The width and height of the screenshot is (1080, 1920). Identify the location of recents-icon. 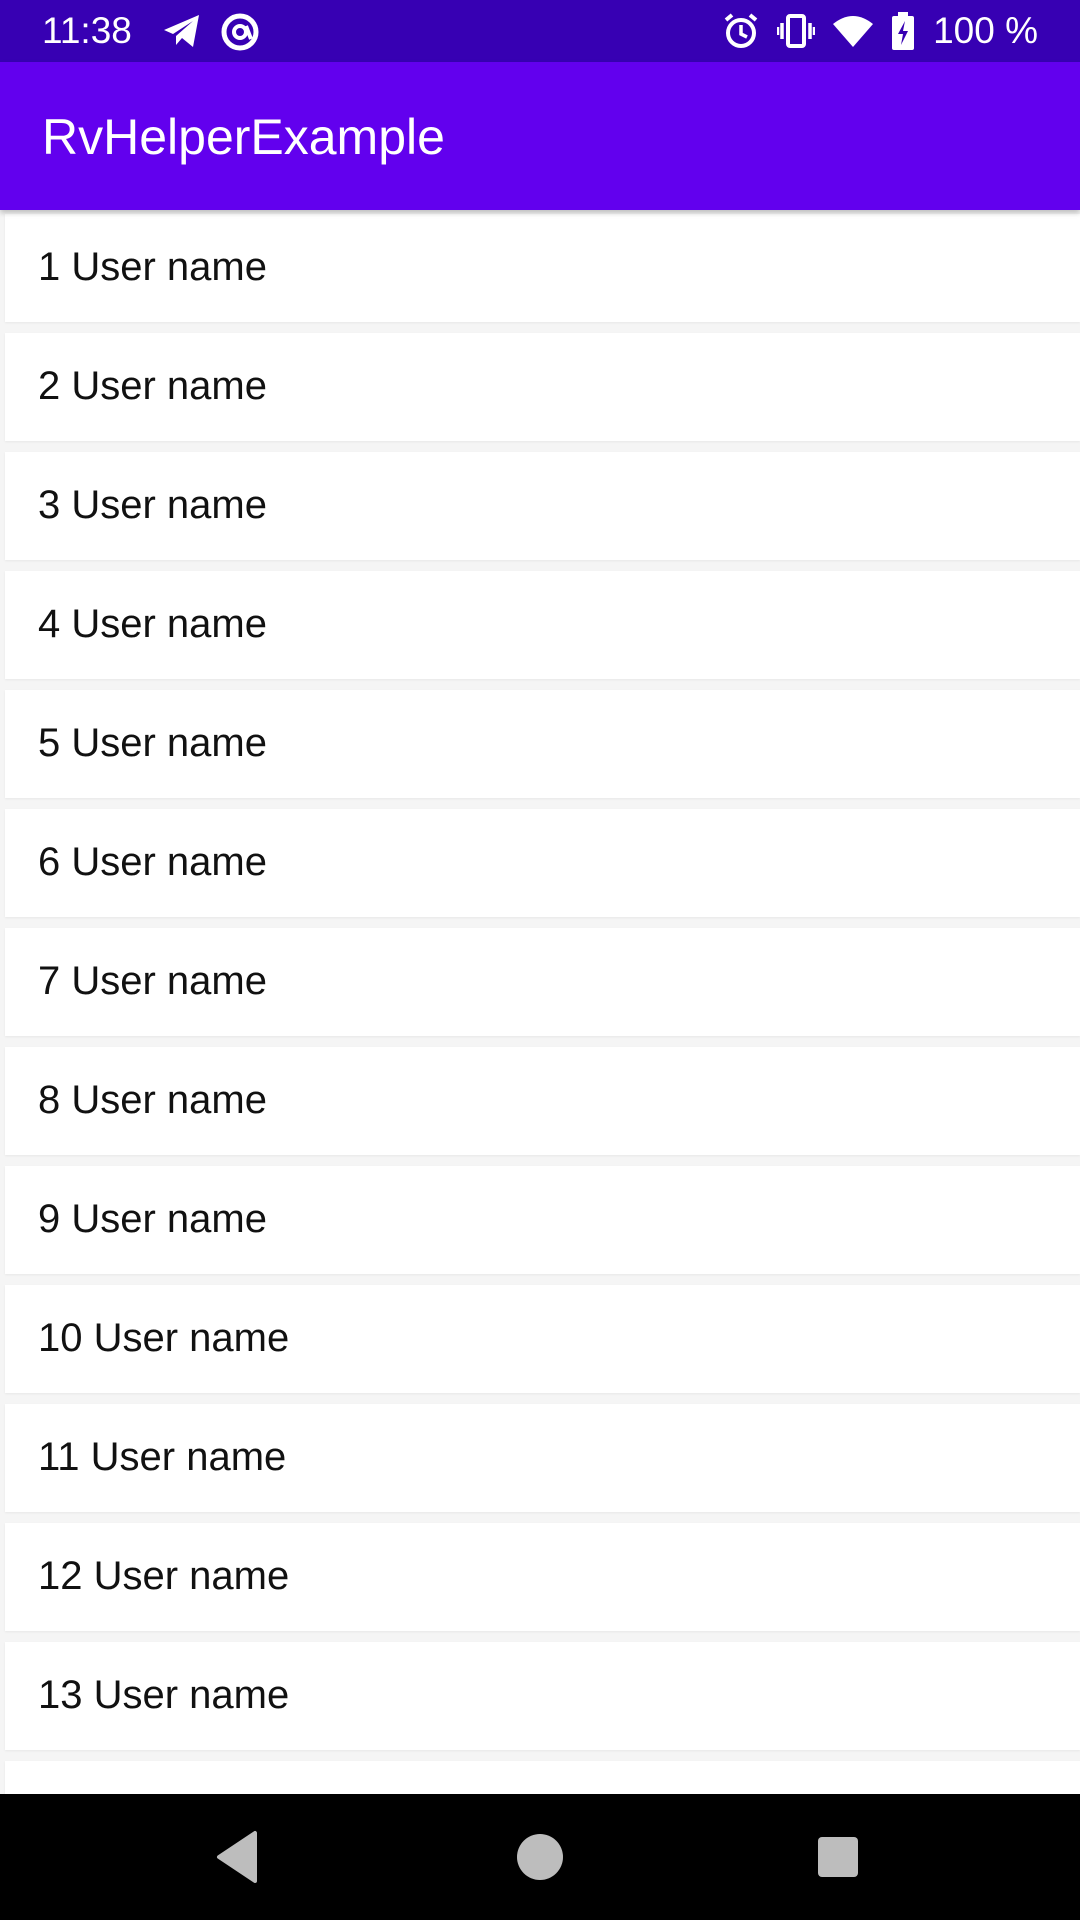
(838, 1857).